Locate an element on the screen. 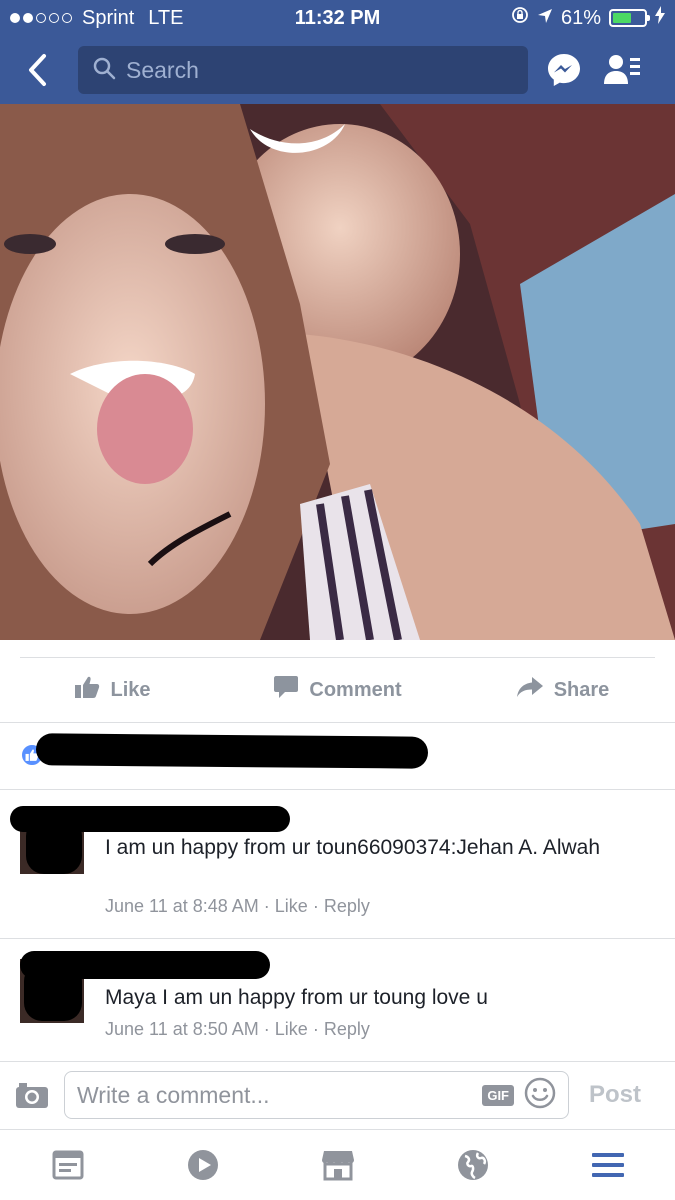 This screenshot has width=675, height=1200. post-actions: Like Comment Share is located at coordinates (337, 690).